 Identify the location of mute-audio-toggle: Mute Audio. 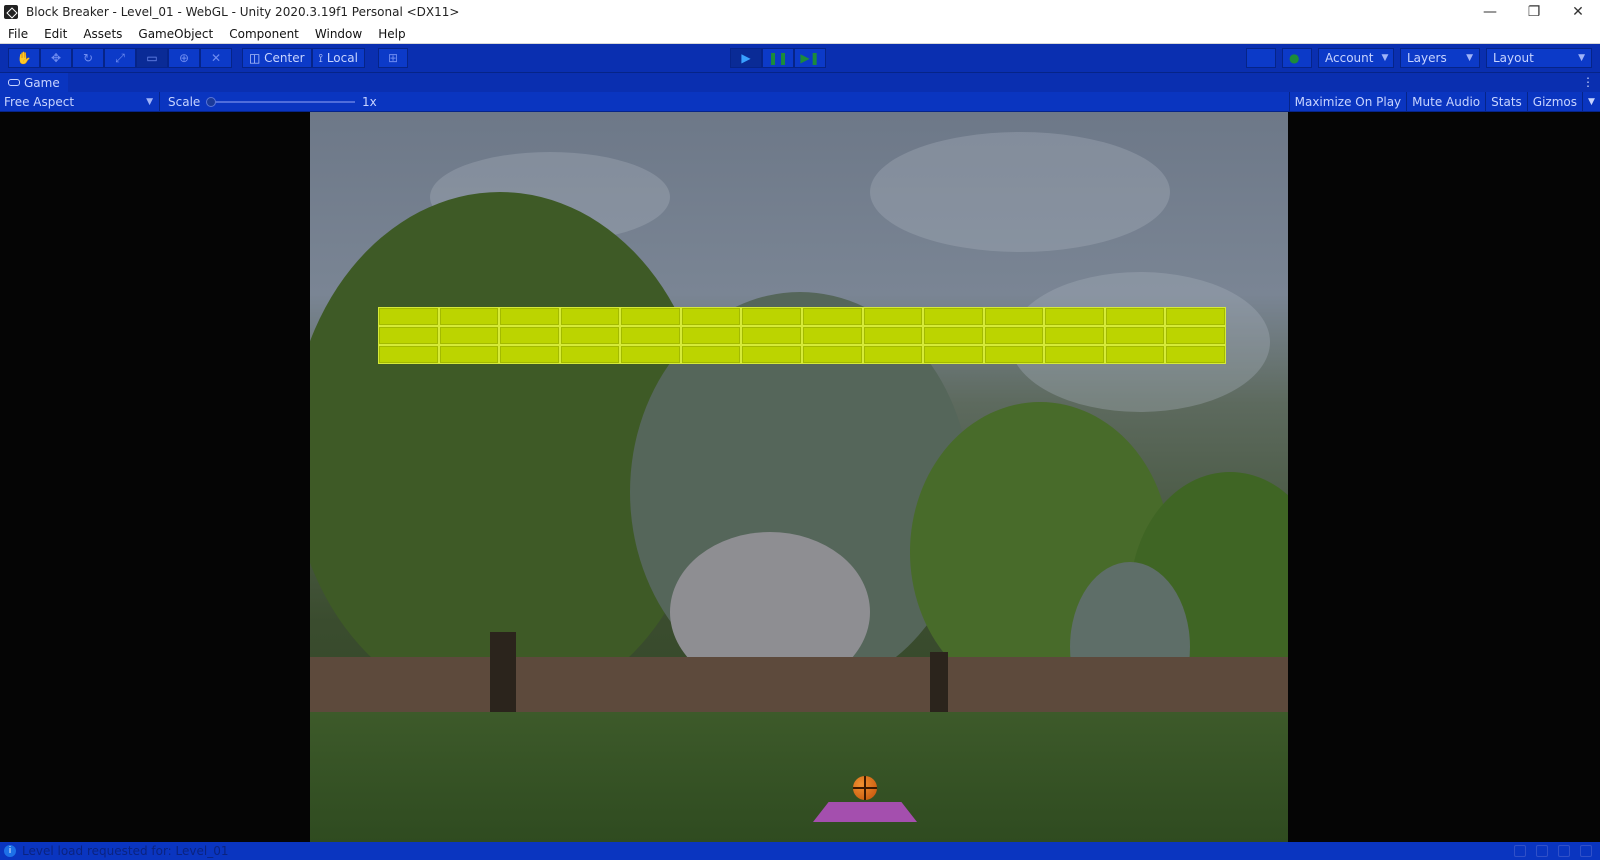
(1445, 102).